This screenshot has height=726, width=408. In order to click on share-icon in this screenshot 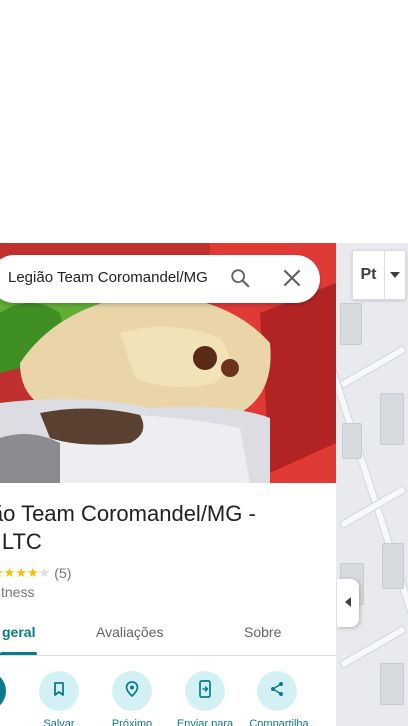, I will do `click(277, 691)`.